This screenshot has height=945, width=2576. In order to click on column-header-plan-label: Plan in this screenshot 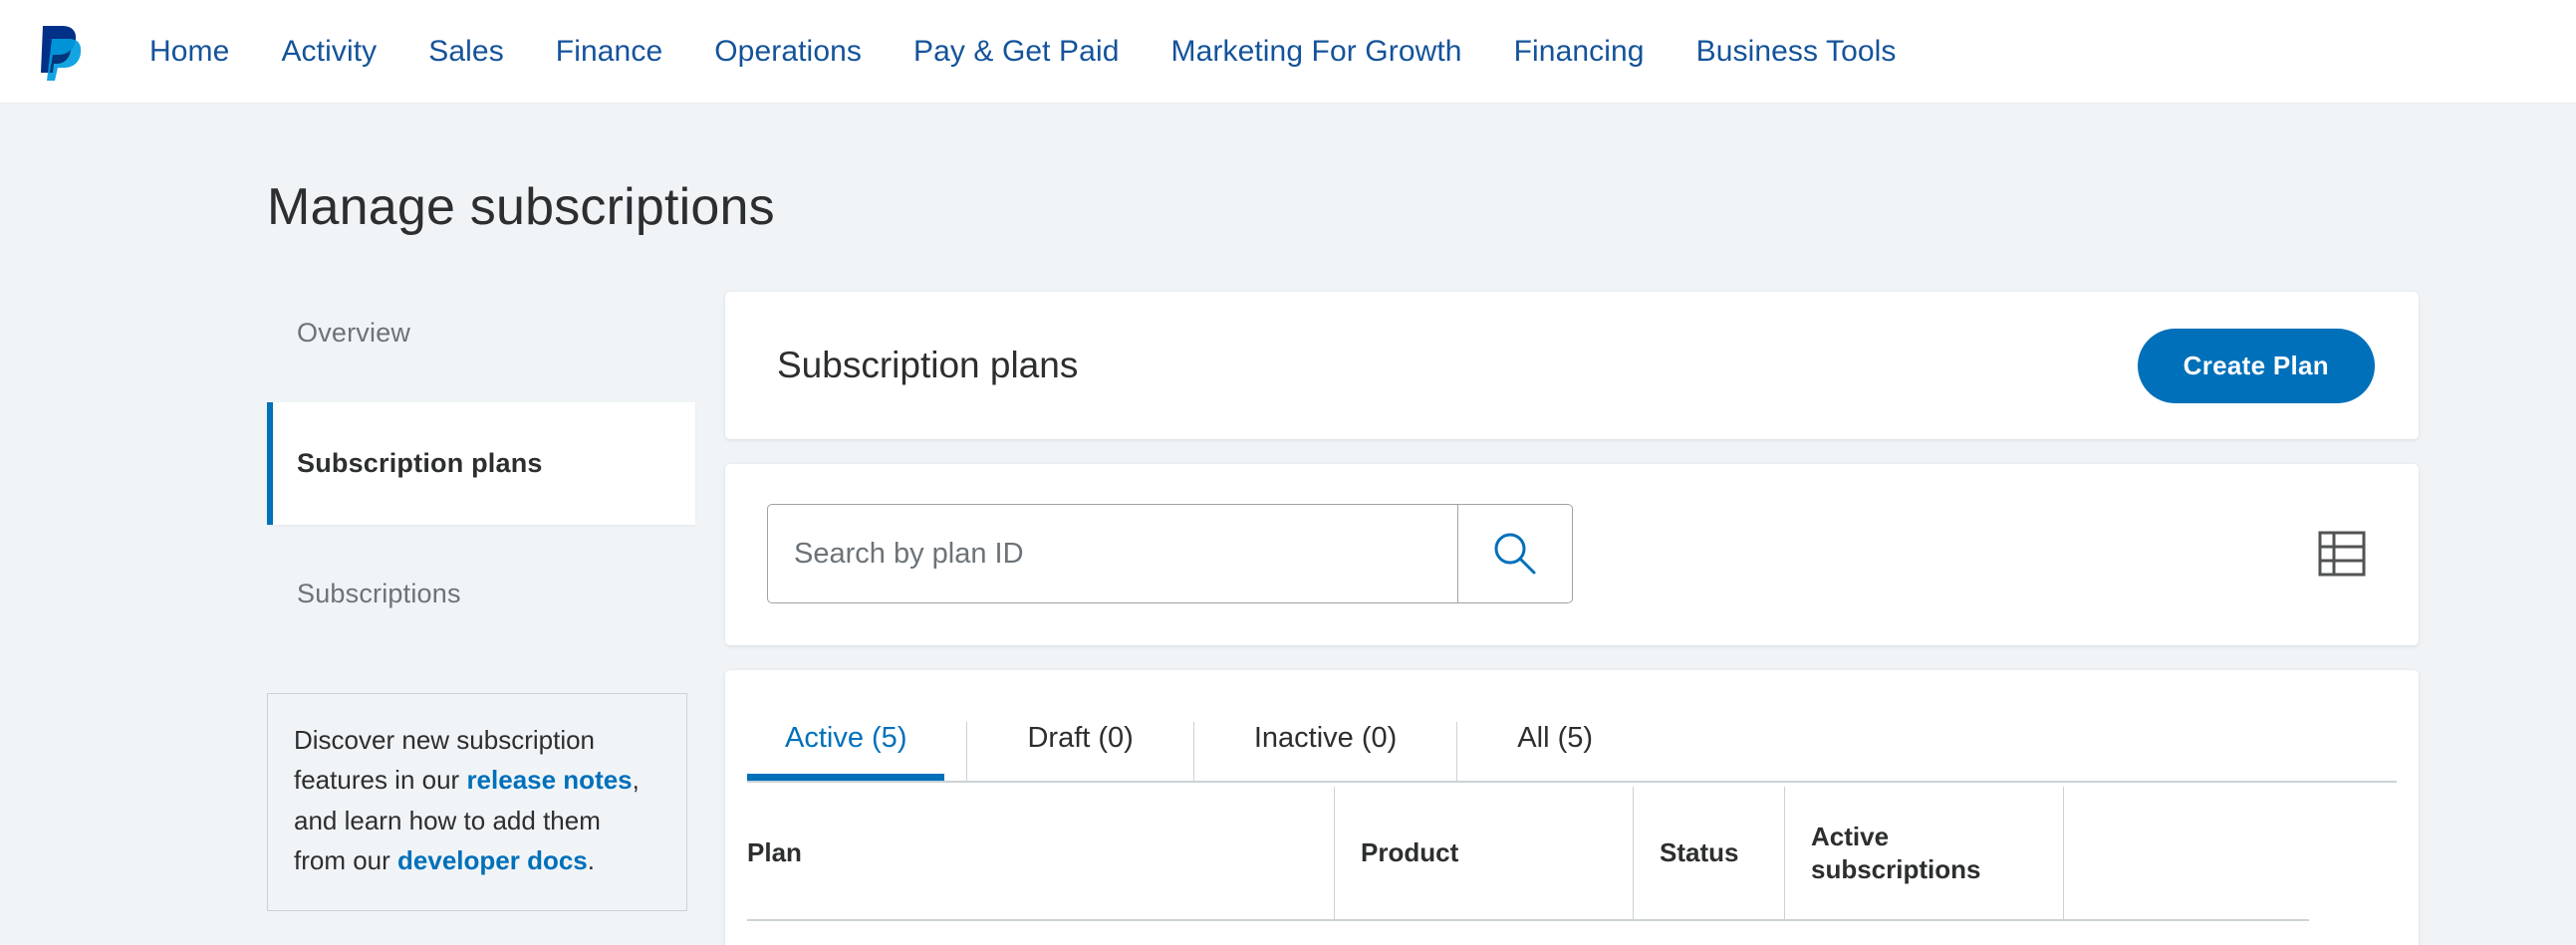, I will do `click(774, 852)`.